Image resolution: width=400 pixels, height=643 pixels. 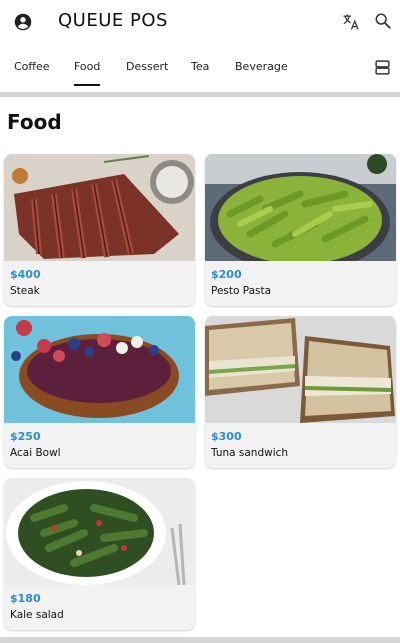 What do you see at coordinates (113, 20) in the screenshot?
I see `app-title: QUEUE POS` at bounding box center [113, 20].